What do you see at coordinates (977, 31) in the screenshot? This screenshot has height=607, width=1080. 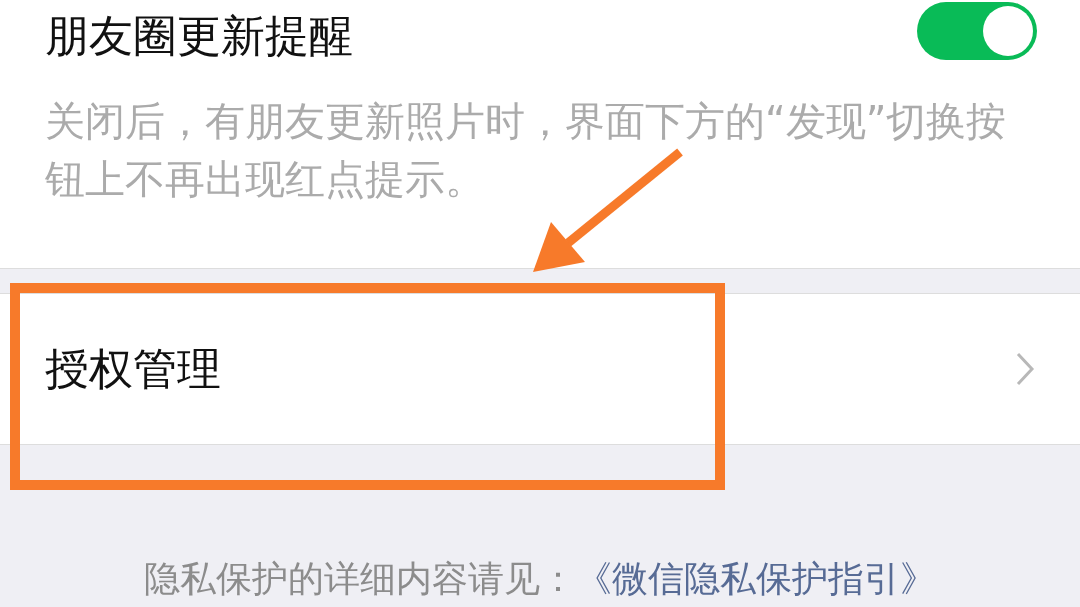 I see `toggle-switch` at bounding box center [977, 31].